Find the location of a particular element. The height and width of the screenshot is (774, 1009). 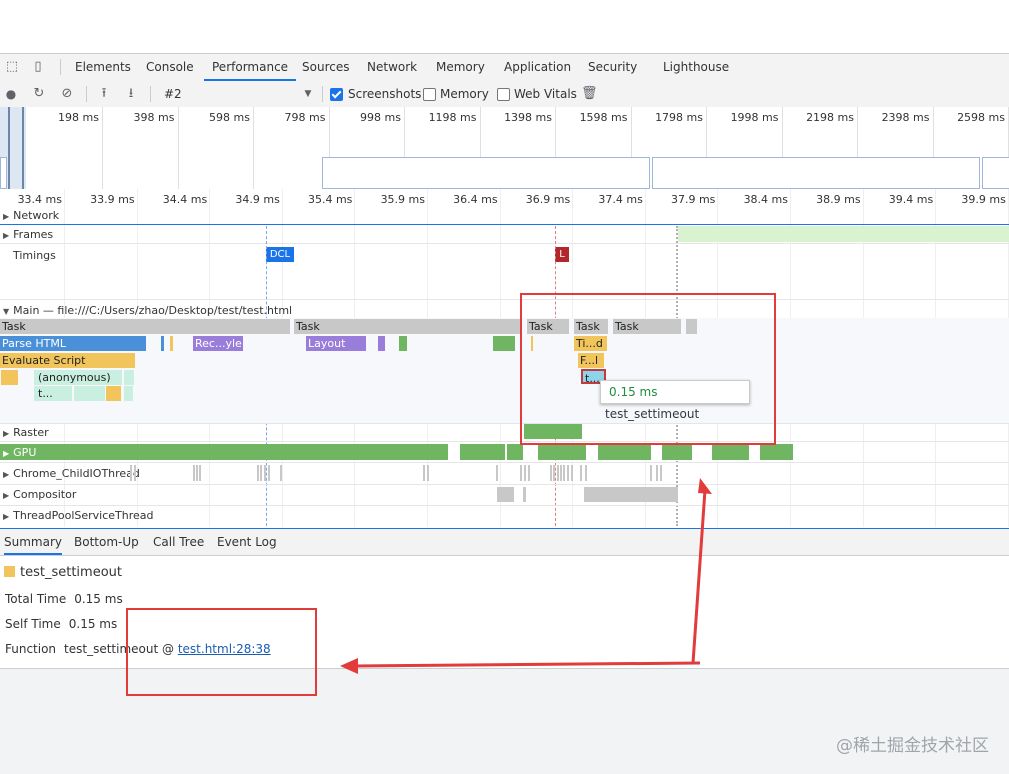

annotation-arrows is located at coordinates (526, 576).